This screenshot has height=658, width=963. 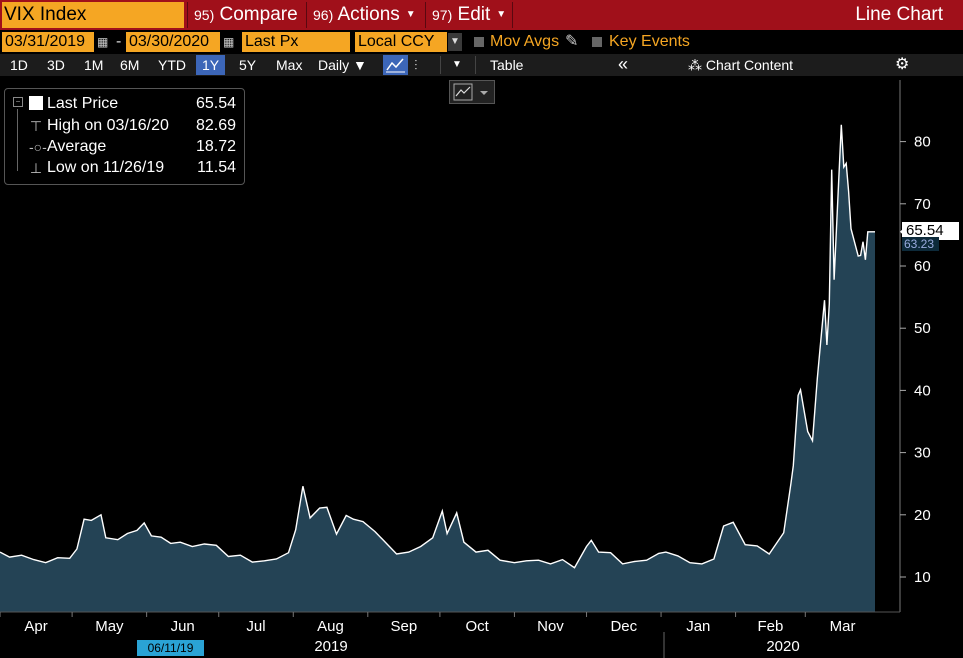 What do you see at coordinates (782, 646) in the screenshot?
I see `year-label-2020: 2020` at bounding box center [782, 646].